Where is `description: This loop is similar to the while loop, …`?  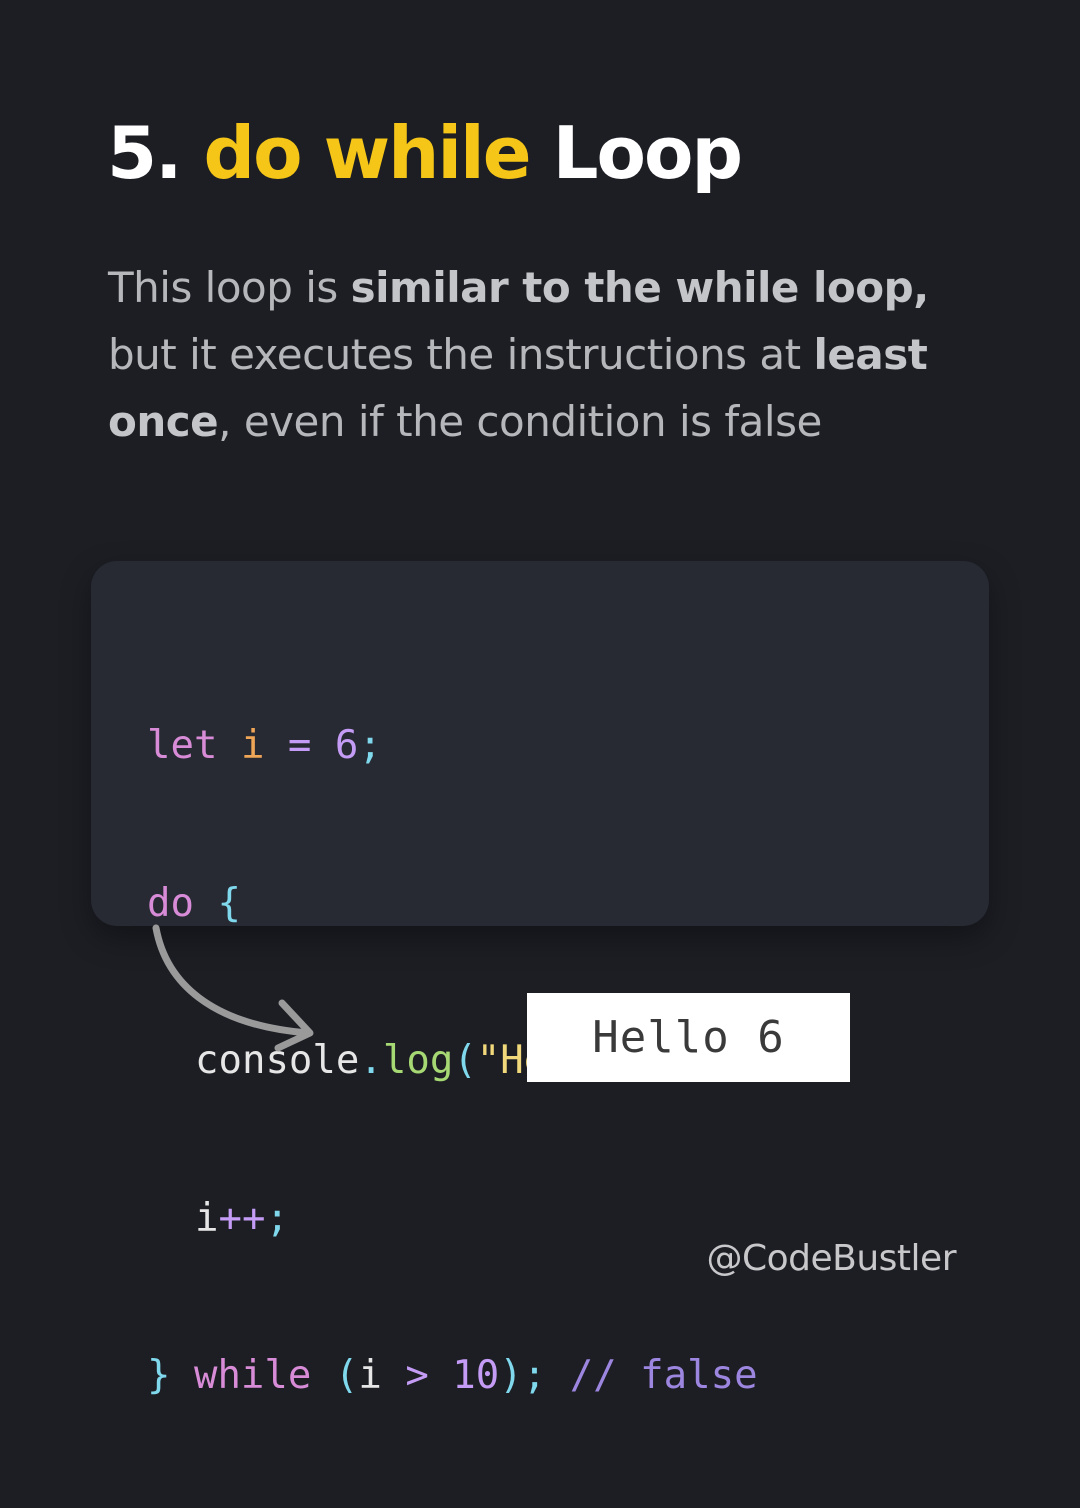 description: This loop is similar to the while loop, … is located at coordinates (543, 354).